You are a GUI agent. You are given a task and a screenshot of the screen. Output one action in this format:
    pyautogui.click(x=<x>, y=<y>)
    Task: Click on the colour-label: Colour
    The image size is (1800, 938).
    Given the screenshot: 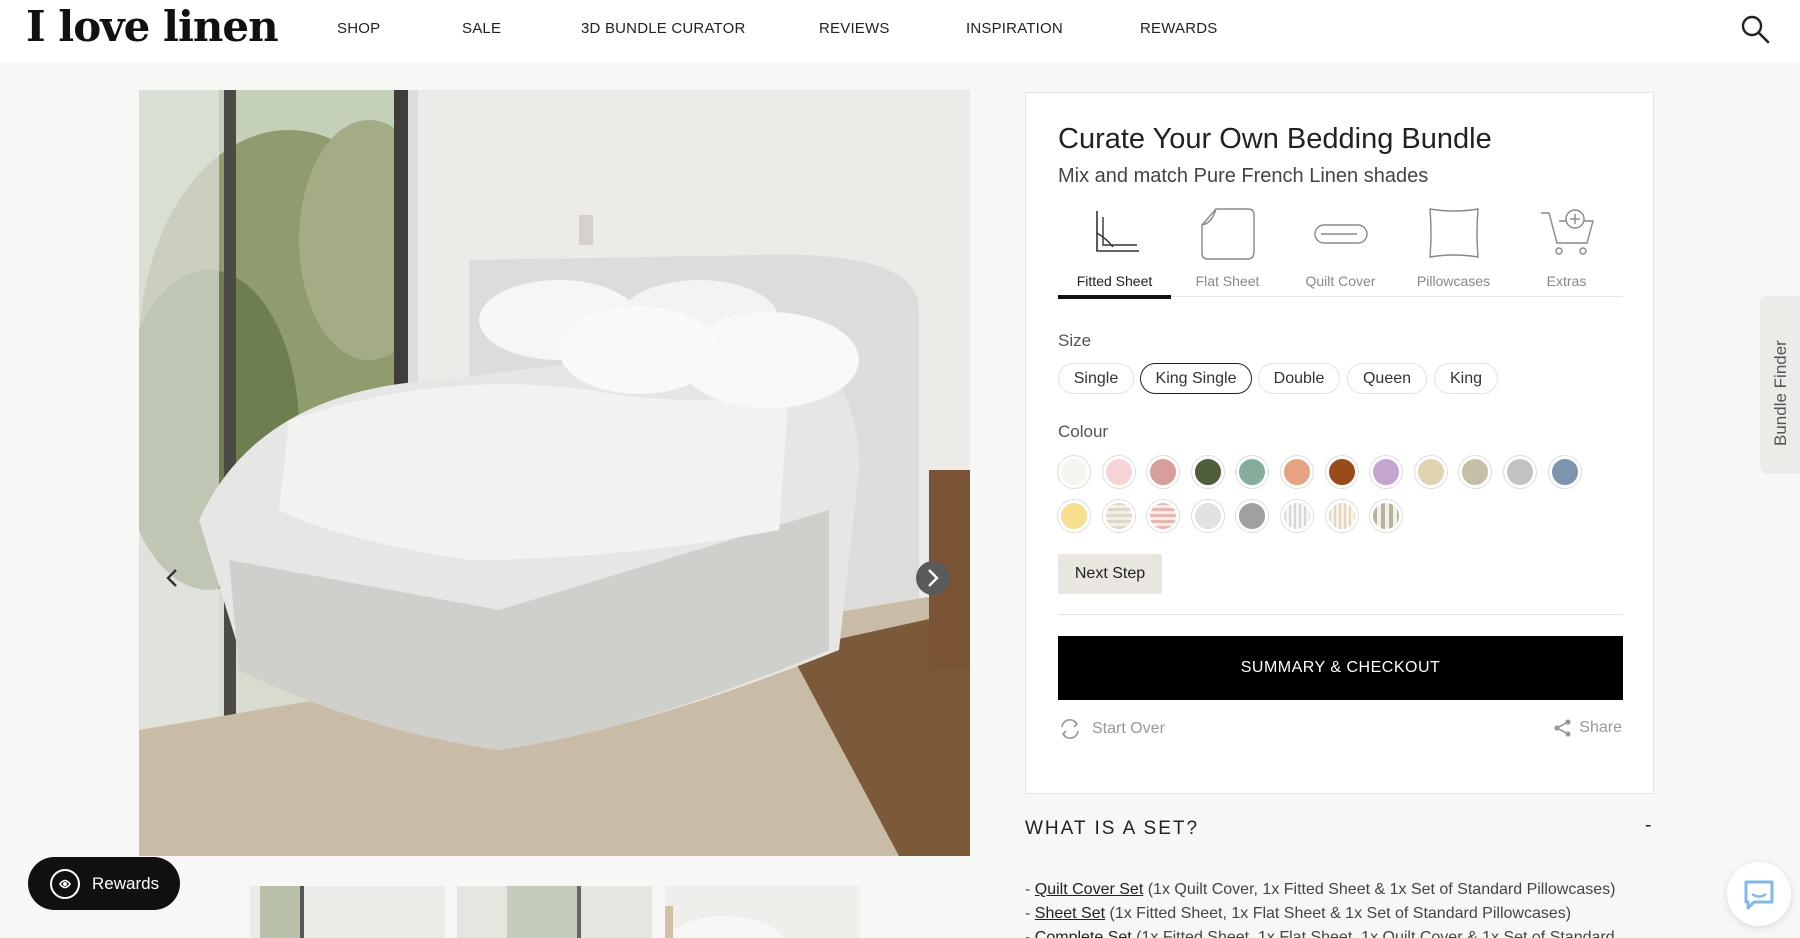 What is the action you would take?
    pyautogui.click(x=1083, y=431)
    